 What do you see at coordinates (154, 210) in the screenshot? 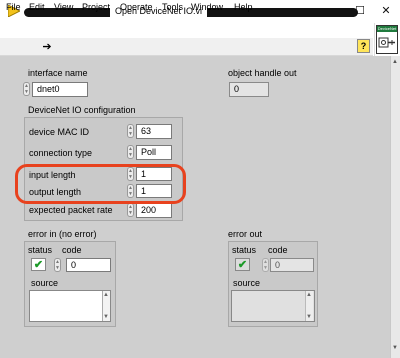
I see `expected-packet-rate-field: 200` at bounding box center [154, 210].